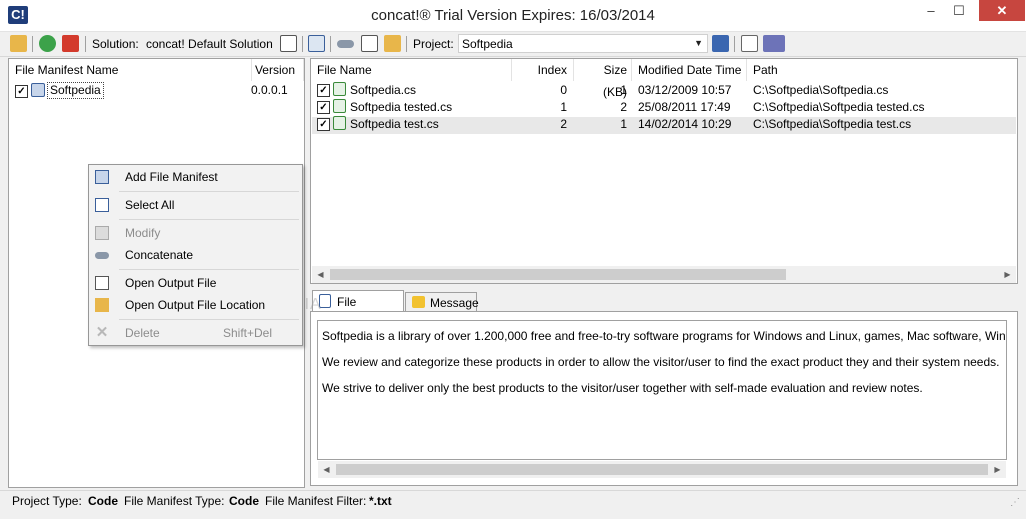  Describe the element at coordinates (454, 303) in the screenshot. I see `tab-message-label: Message` at that location.